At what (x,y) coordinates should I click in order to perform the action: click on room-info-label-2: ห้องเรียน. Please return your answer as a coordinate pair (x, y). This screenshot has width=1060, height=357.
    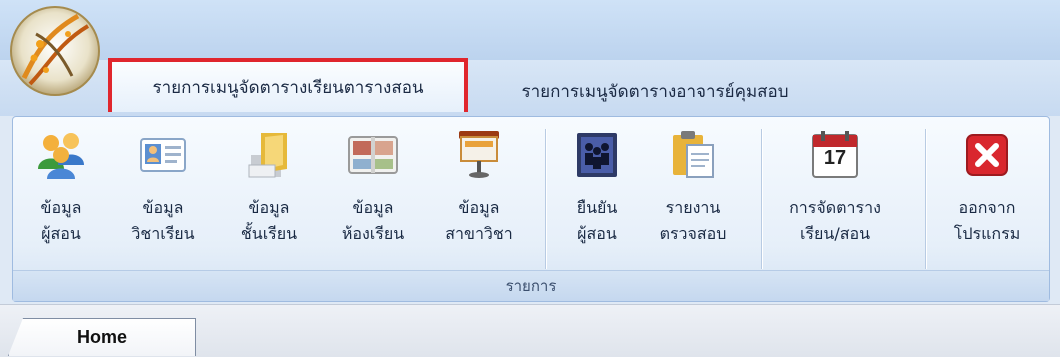
    Looking at the image, I should click on (373, 233).